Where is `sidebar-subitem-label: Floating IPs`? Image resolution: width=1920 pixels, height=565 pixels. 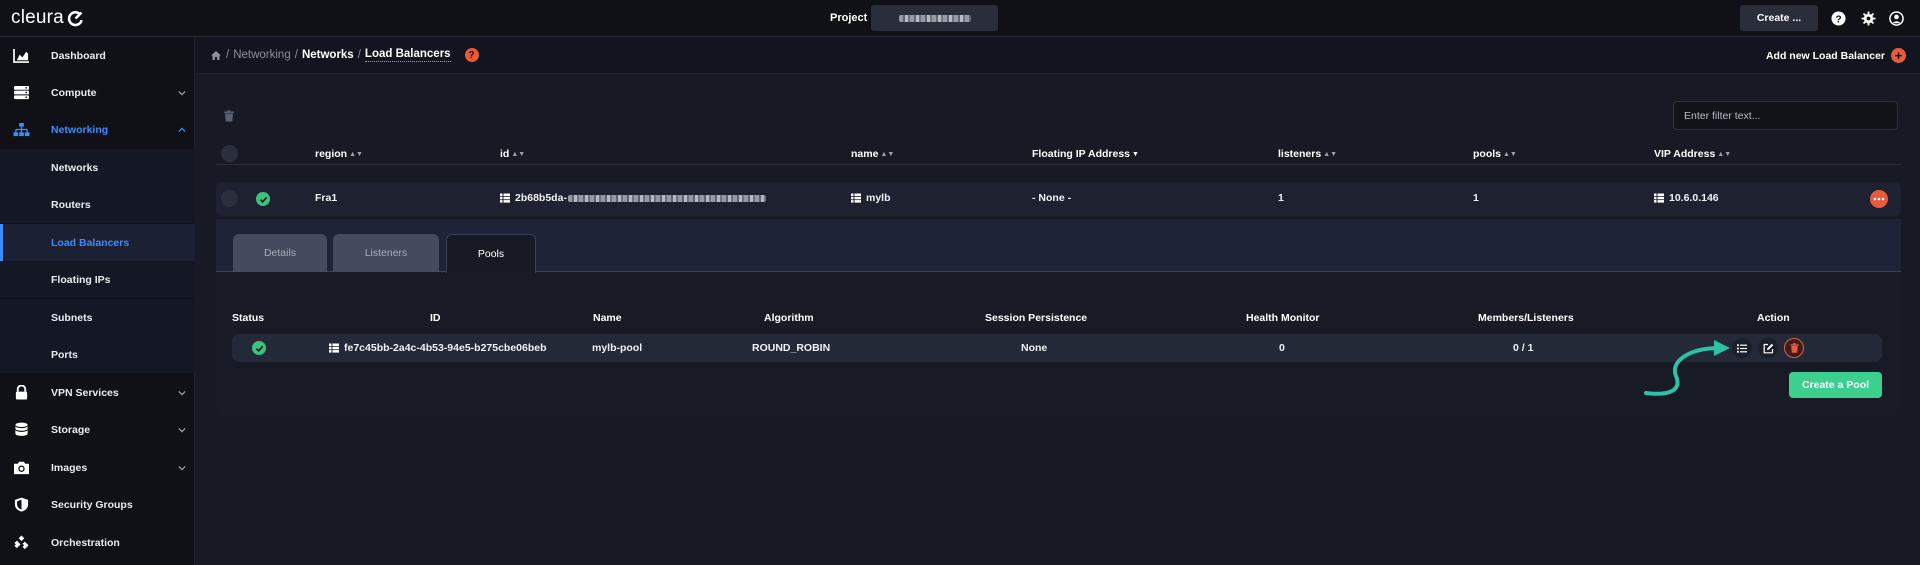 sidebar-subitem-label: Floating IPs is located at coordinates (81, 279).